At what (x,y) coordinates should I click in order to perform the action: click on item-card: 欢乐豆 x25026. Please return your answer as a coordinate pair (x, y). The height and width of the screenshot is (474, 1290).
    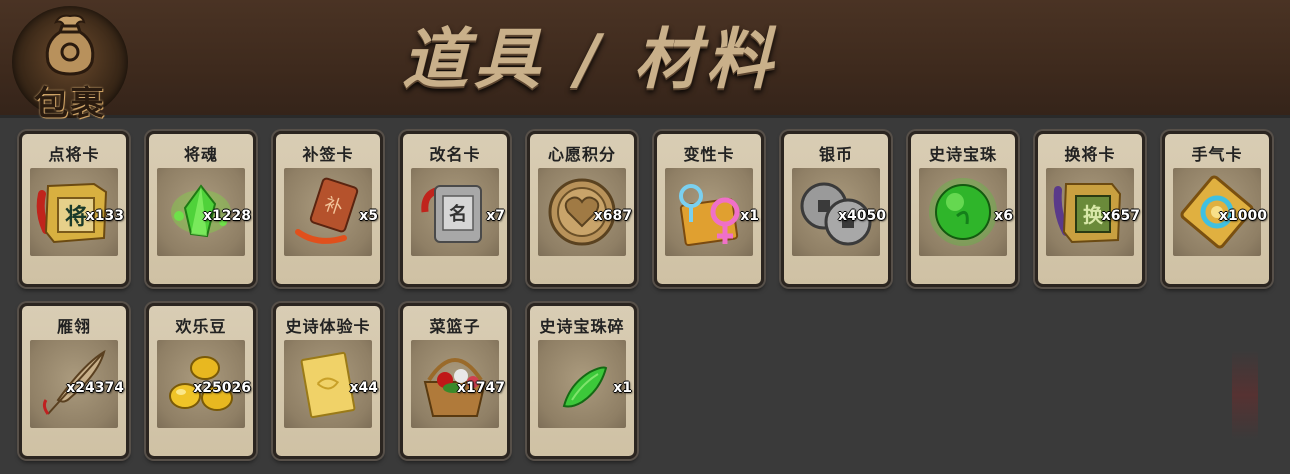
    Looking at the image, I should click on (201, 381).